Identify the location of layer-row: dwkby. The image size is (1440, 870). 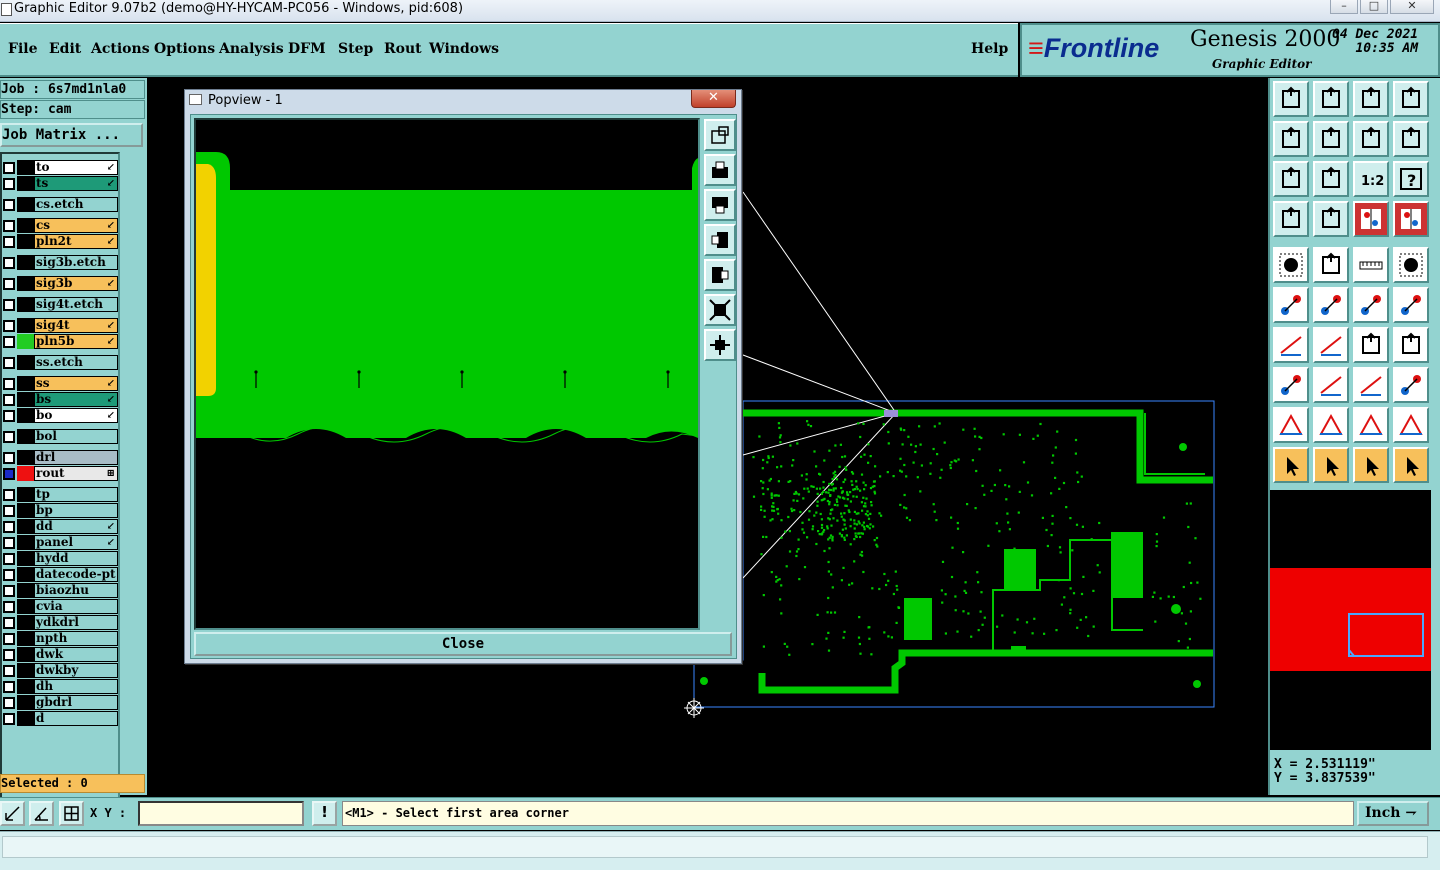
(61, 670).